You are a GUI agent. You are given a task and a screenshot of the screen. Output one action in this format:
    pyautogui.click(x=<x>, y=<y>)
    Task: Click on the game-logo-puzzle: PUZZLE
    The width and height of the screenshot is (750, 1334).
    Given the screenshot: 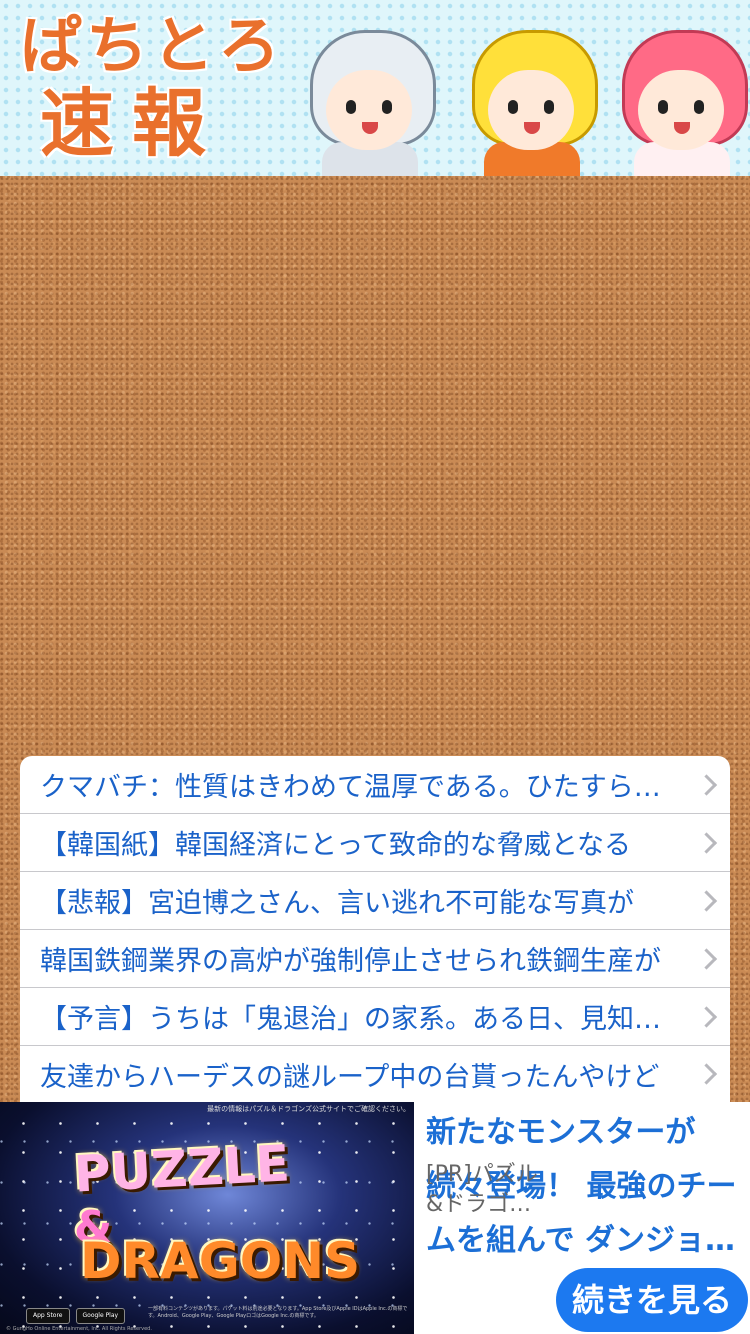 What is the action you would take?
    pyautogui.click(x=182, y=1169)
    